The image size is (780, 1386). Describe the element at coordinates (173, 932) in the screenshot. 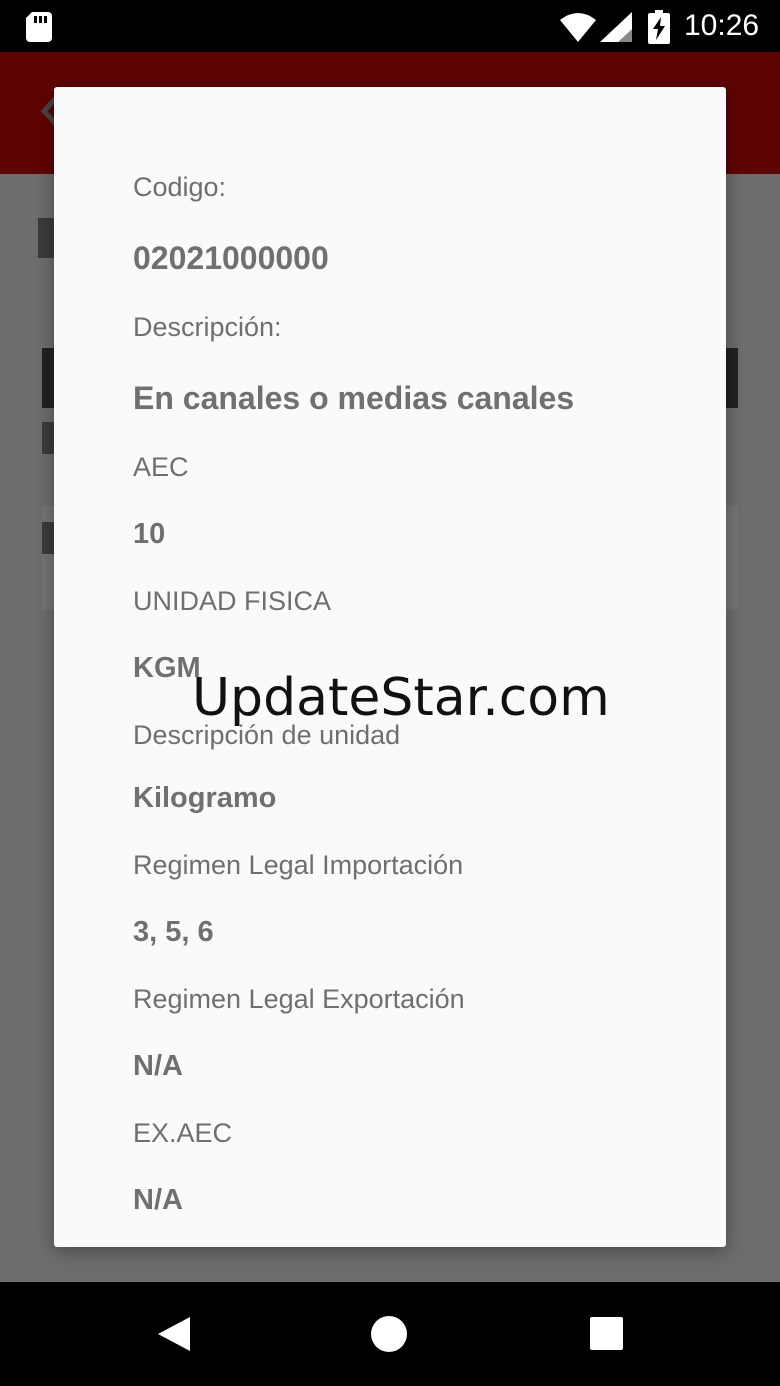

I see `regimen-importacion-value: 3, 5, 6` at that location.